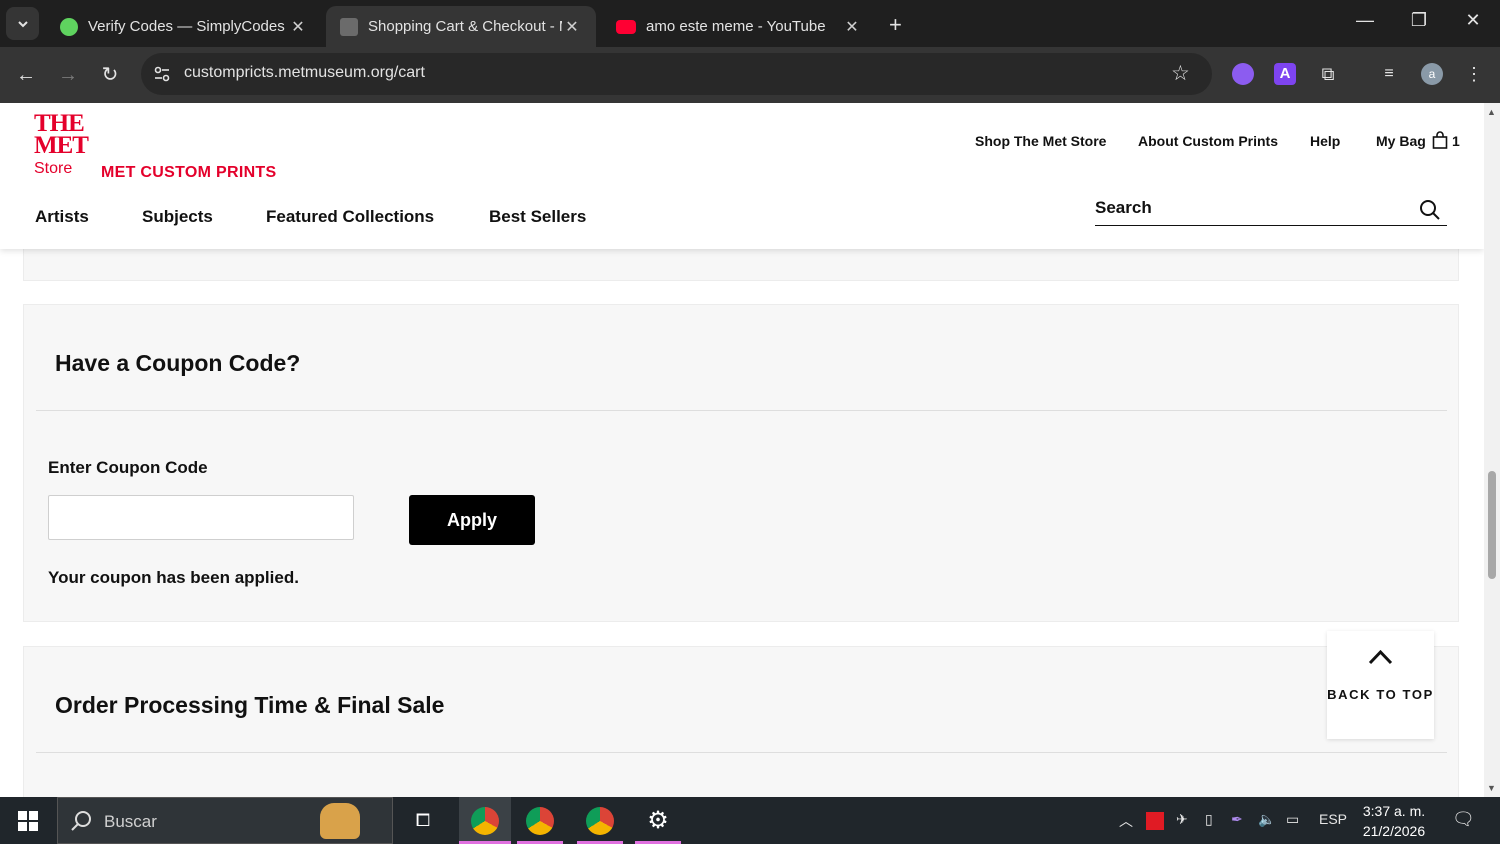 Image resolution: width=1500 pixels, height=844 pixels. What do you see at coordinates (1380, 694) in the screenshot?
I see `back-to-top-label: BACK TO TOP` at bounding box center [1380, 694].